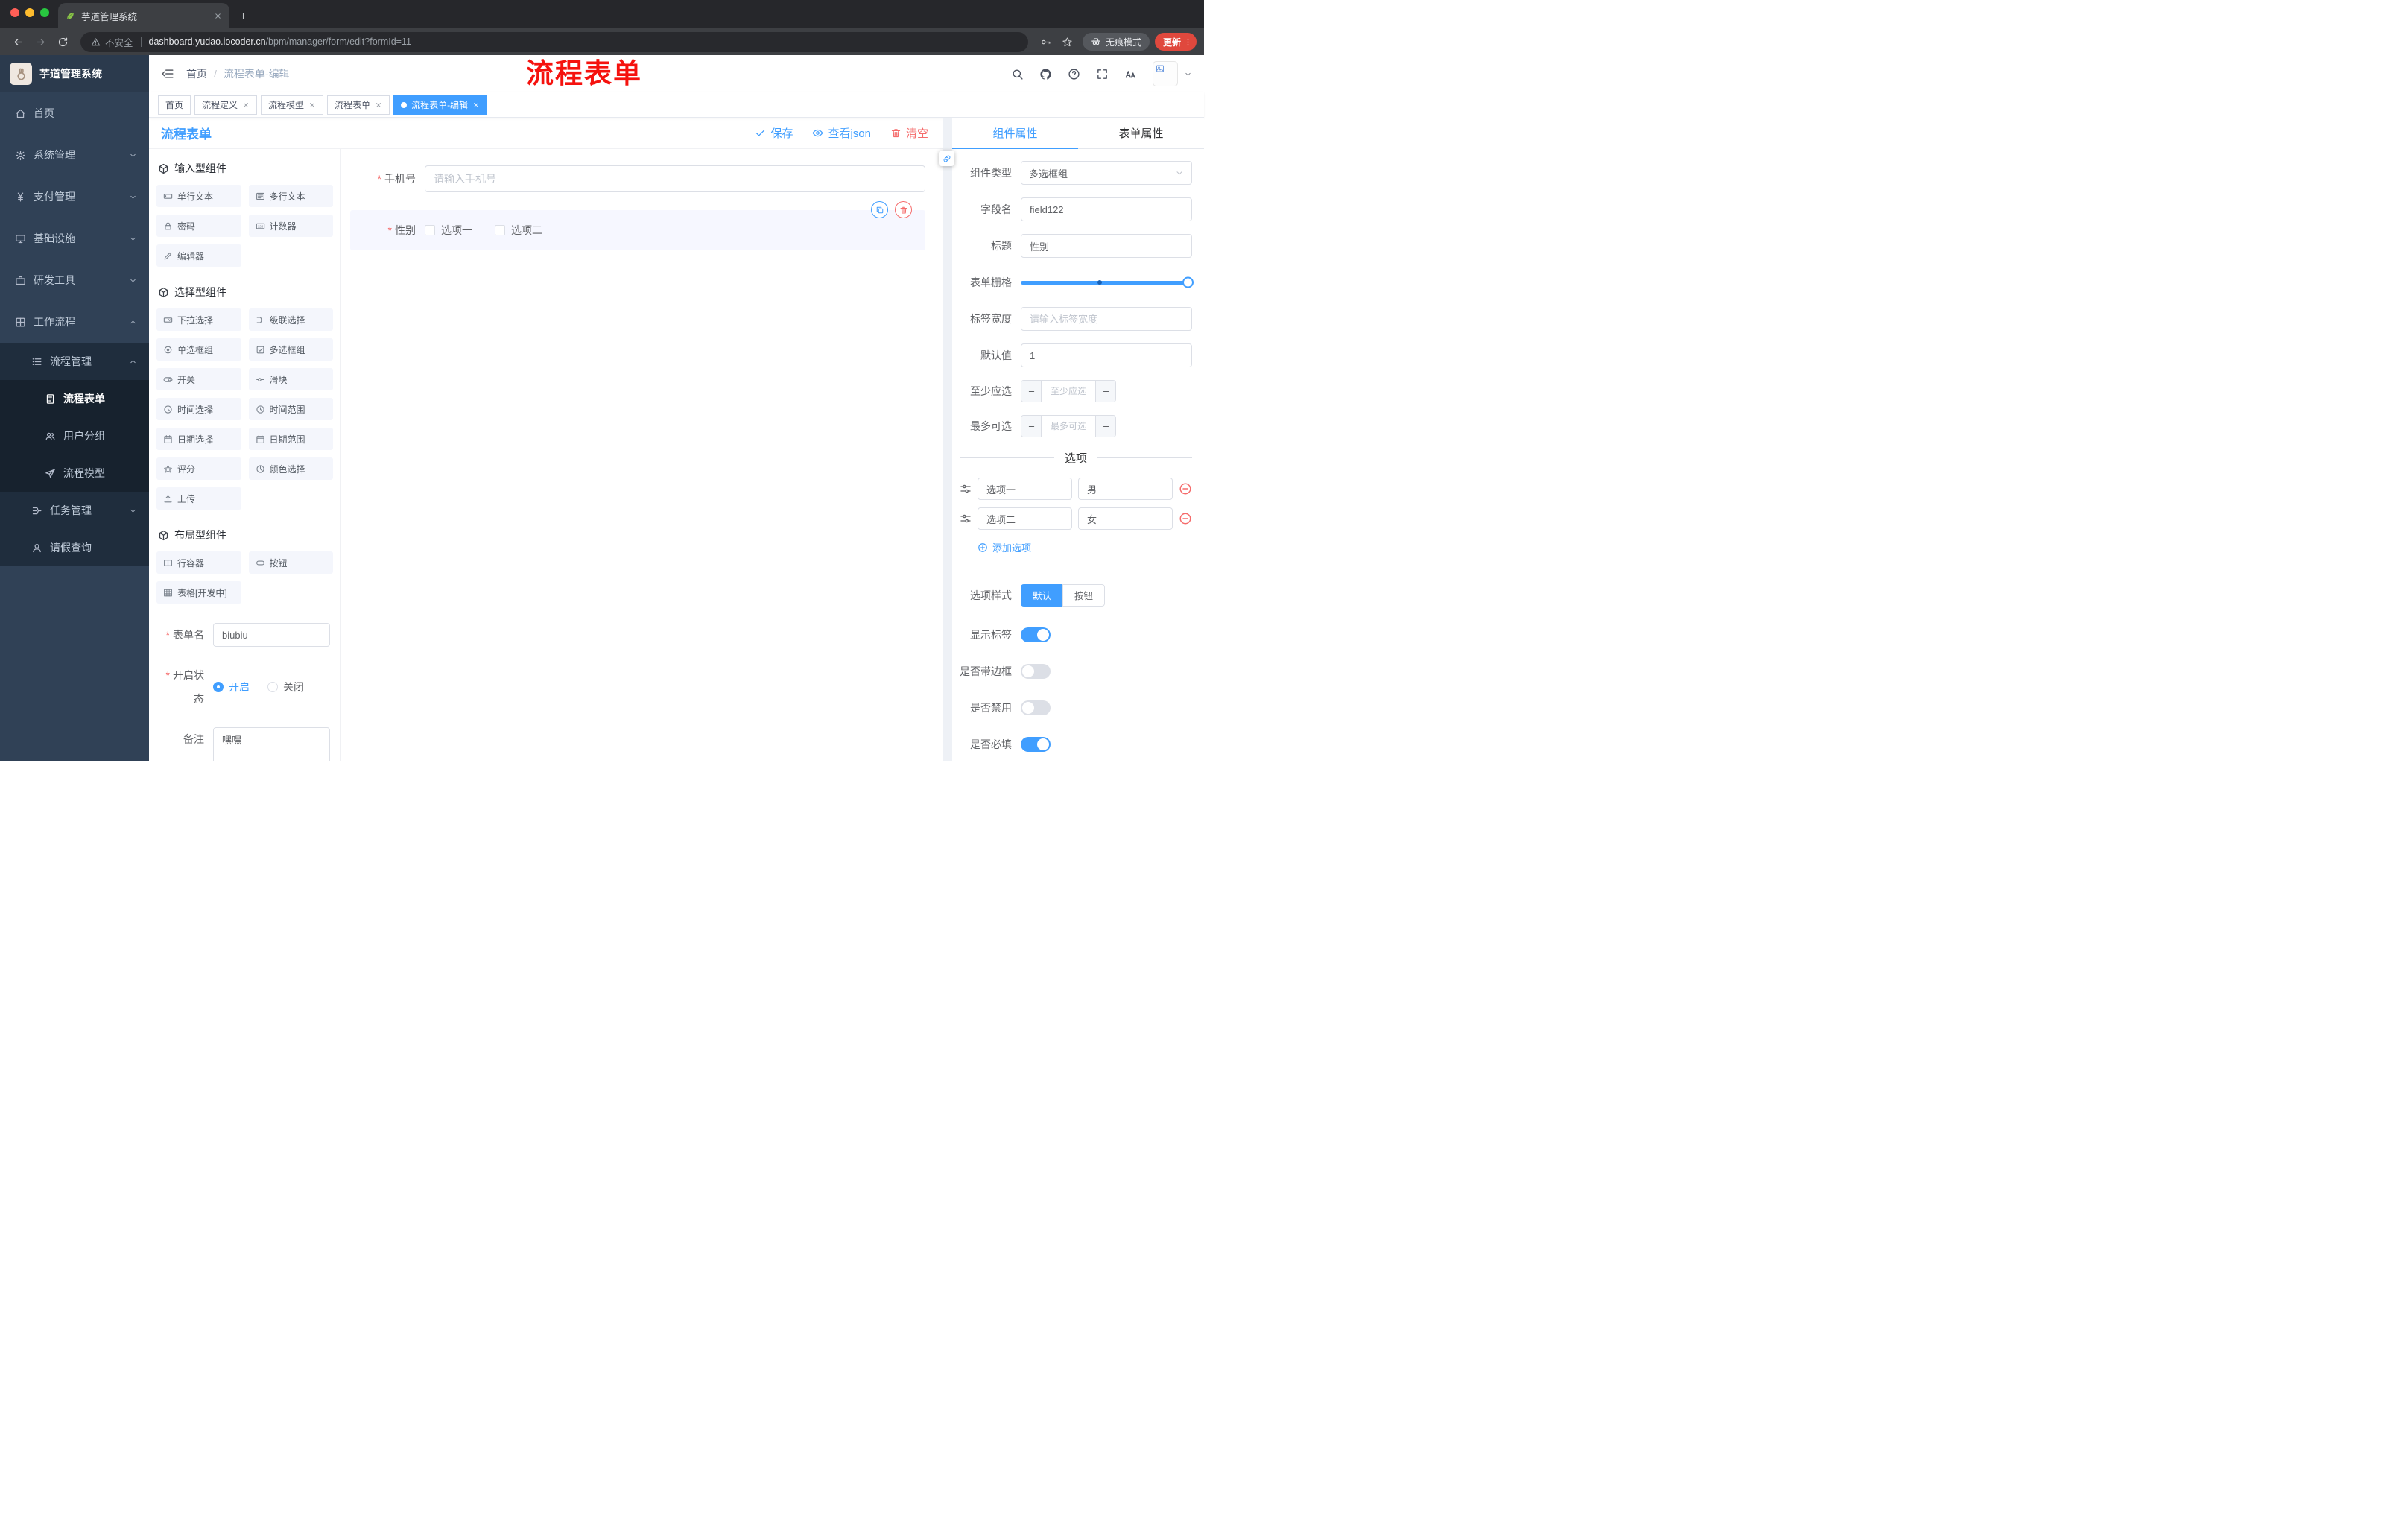  What do you see at coordinates (1165, 73) in the screenshot?
I see `avatar` at bounding box center [1165, 73].